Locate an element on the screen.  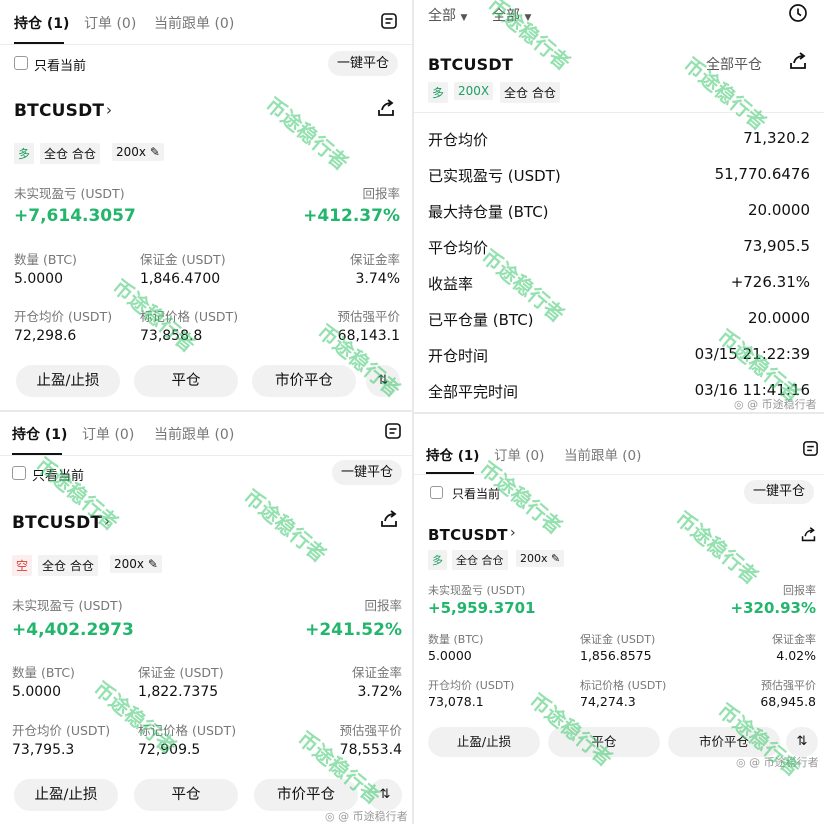
max-position-label: 最大持仓量 (BTC) is located at coordinates (488, 212).